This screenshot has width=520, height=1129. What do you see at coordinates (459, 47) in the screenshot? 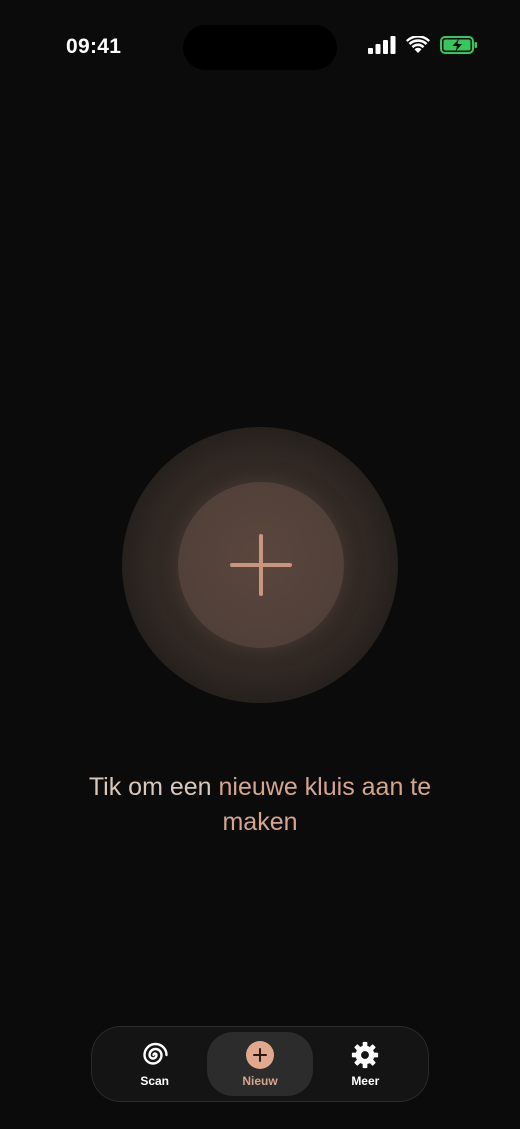
I see `battery-charging-icon` at bounding box center [459, 47].